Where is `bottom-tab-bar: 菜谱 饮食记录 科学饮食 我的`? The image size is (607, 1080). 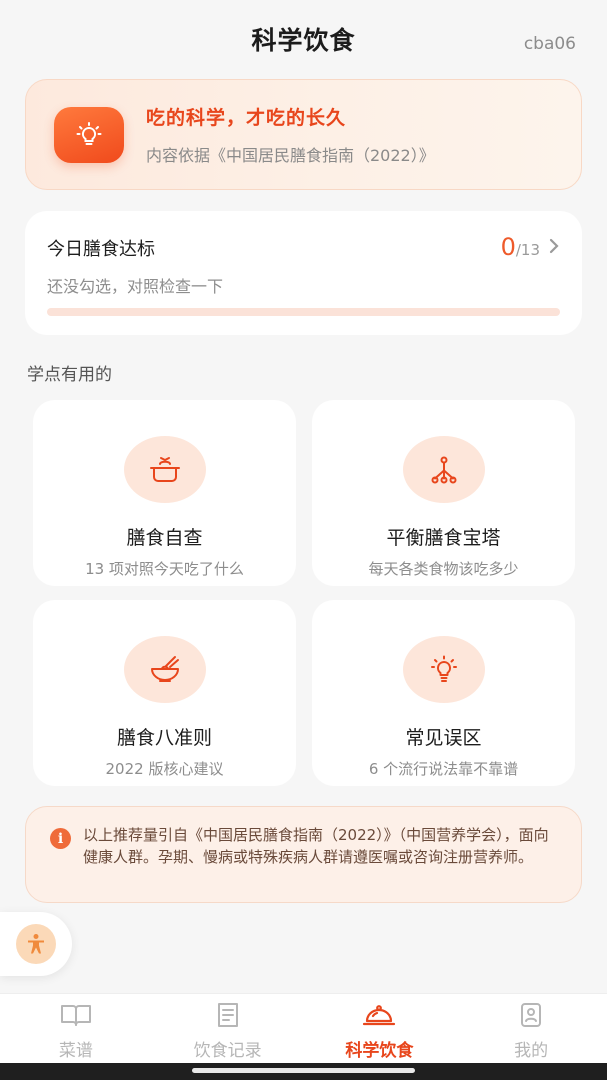
bottom-tab-bar: 菜谱 饮食记录 科学饮食 我的 is located at coordinates (303, 1028).